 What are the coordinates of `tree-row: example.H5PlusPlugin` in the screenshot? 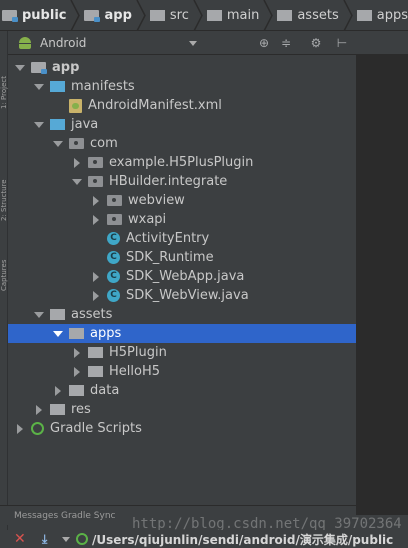 It's located at (182, 162).